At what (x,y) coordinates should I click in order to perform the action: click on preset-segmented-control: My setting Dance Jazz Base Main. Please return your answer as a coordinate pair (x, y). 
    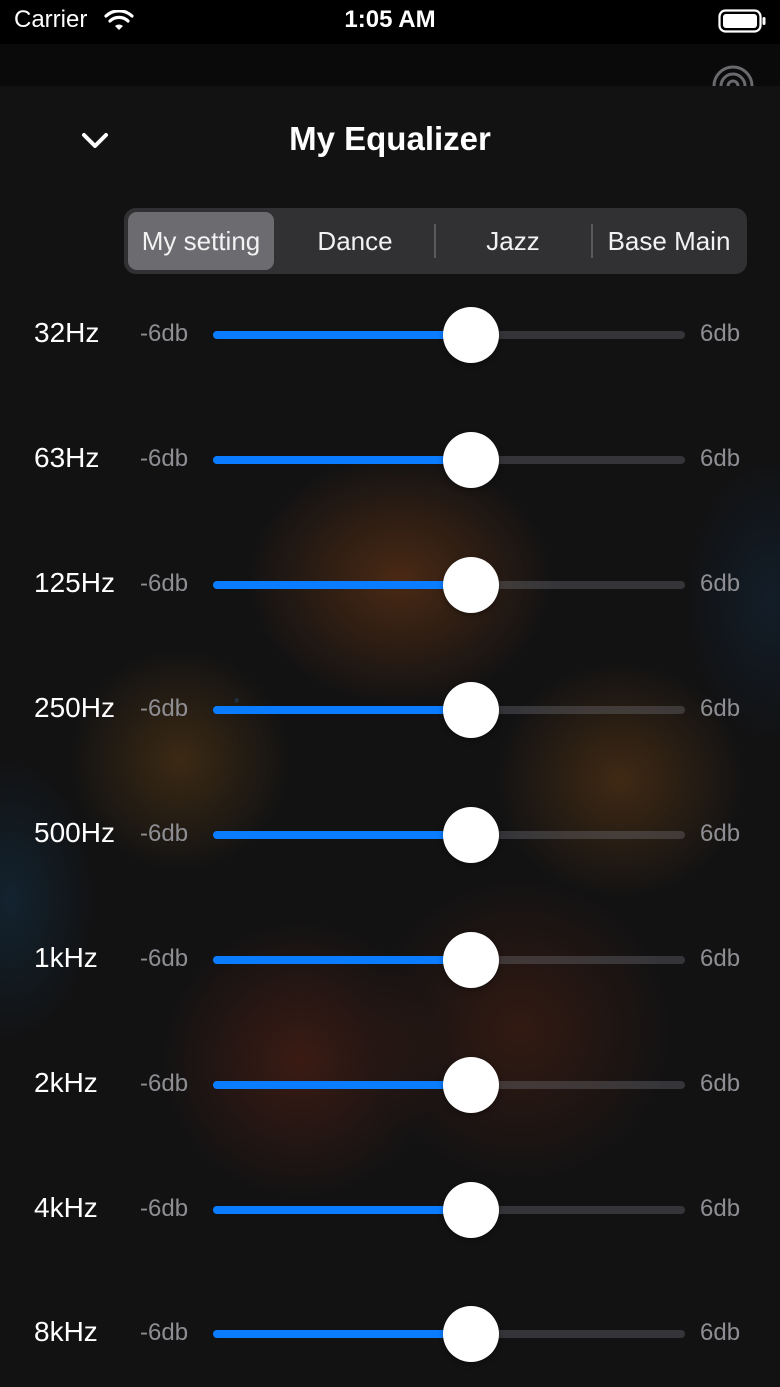
    Looking at the image, I should click on (435, 241).